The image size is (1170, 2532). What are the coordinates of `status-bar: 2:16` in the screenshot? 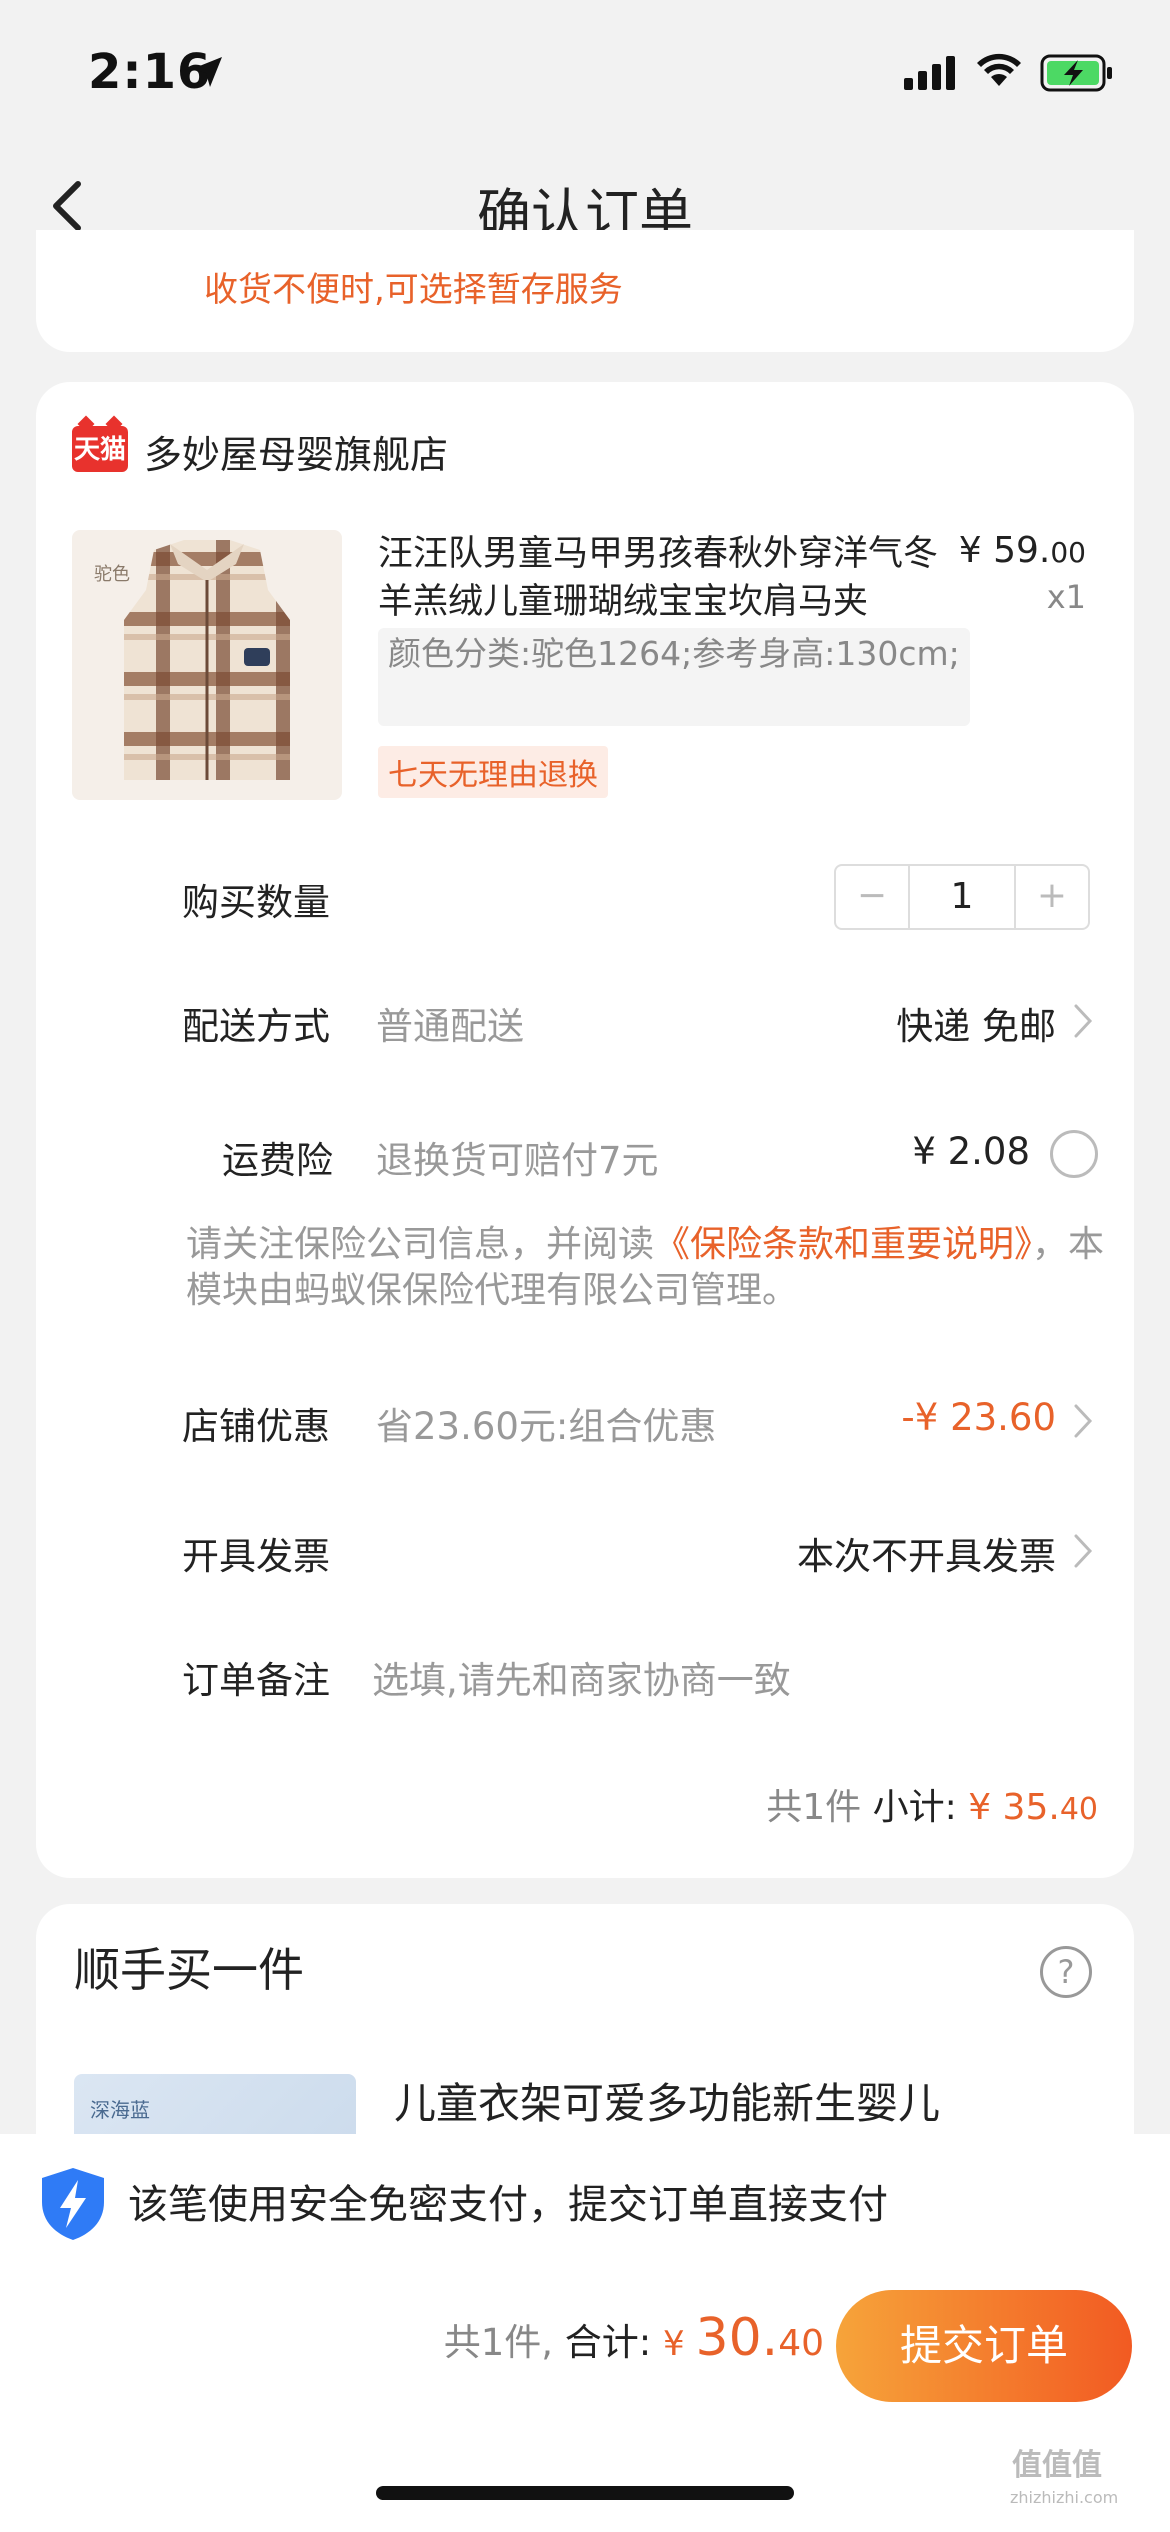 It's located at (585, 70).